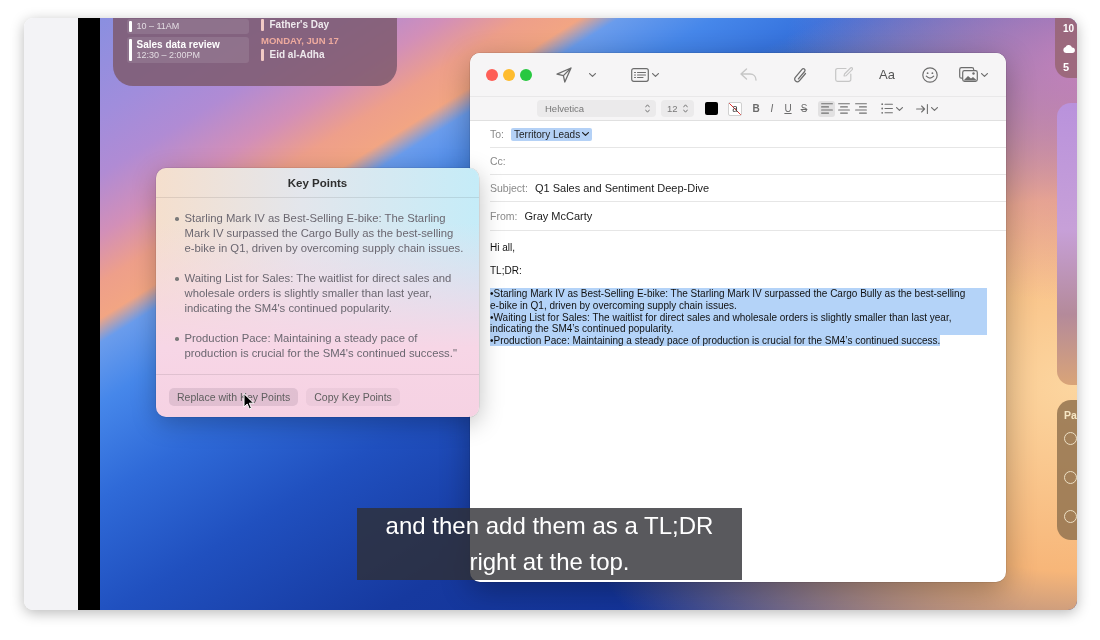  What do you see at coordinates (158, 26) in the screenshot?
I see `event-time: 10 – 11AM` at bounding box center [158, 26].